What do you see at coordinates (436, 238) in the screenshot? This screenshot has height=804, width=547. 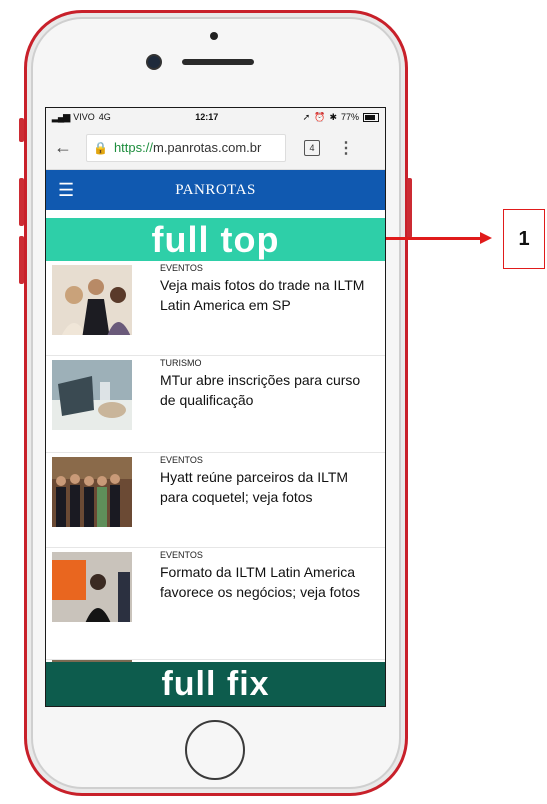 I see `callout-arrow-line` at bounding box center [436, 238].